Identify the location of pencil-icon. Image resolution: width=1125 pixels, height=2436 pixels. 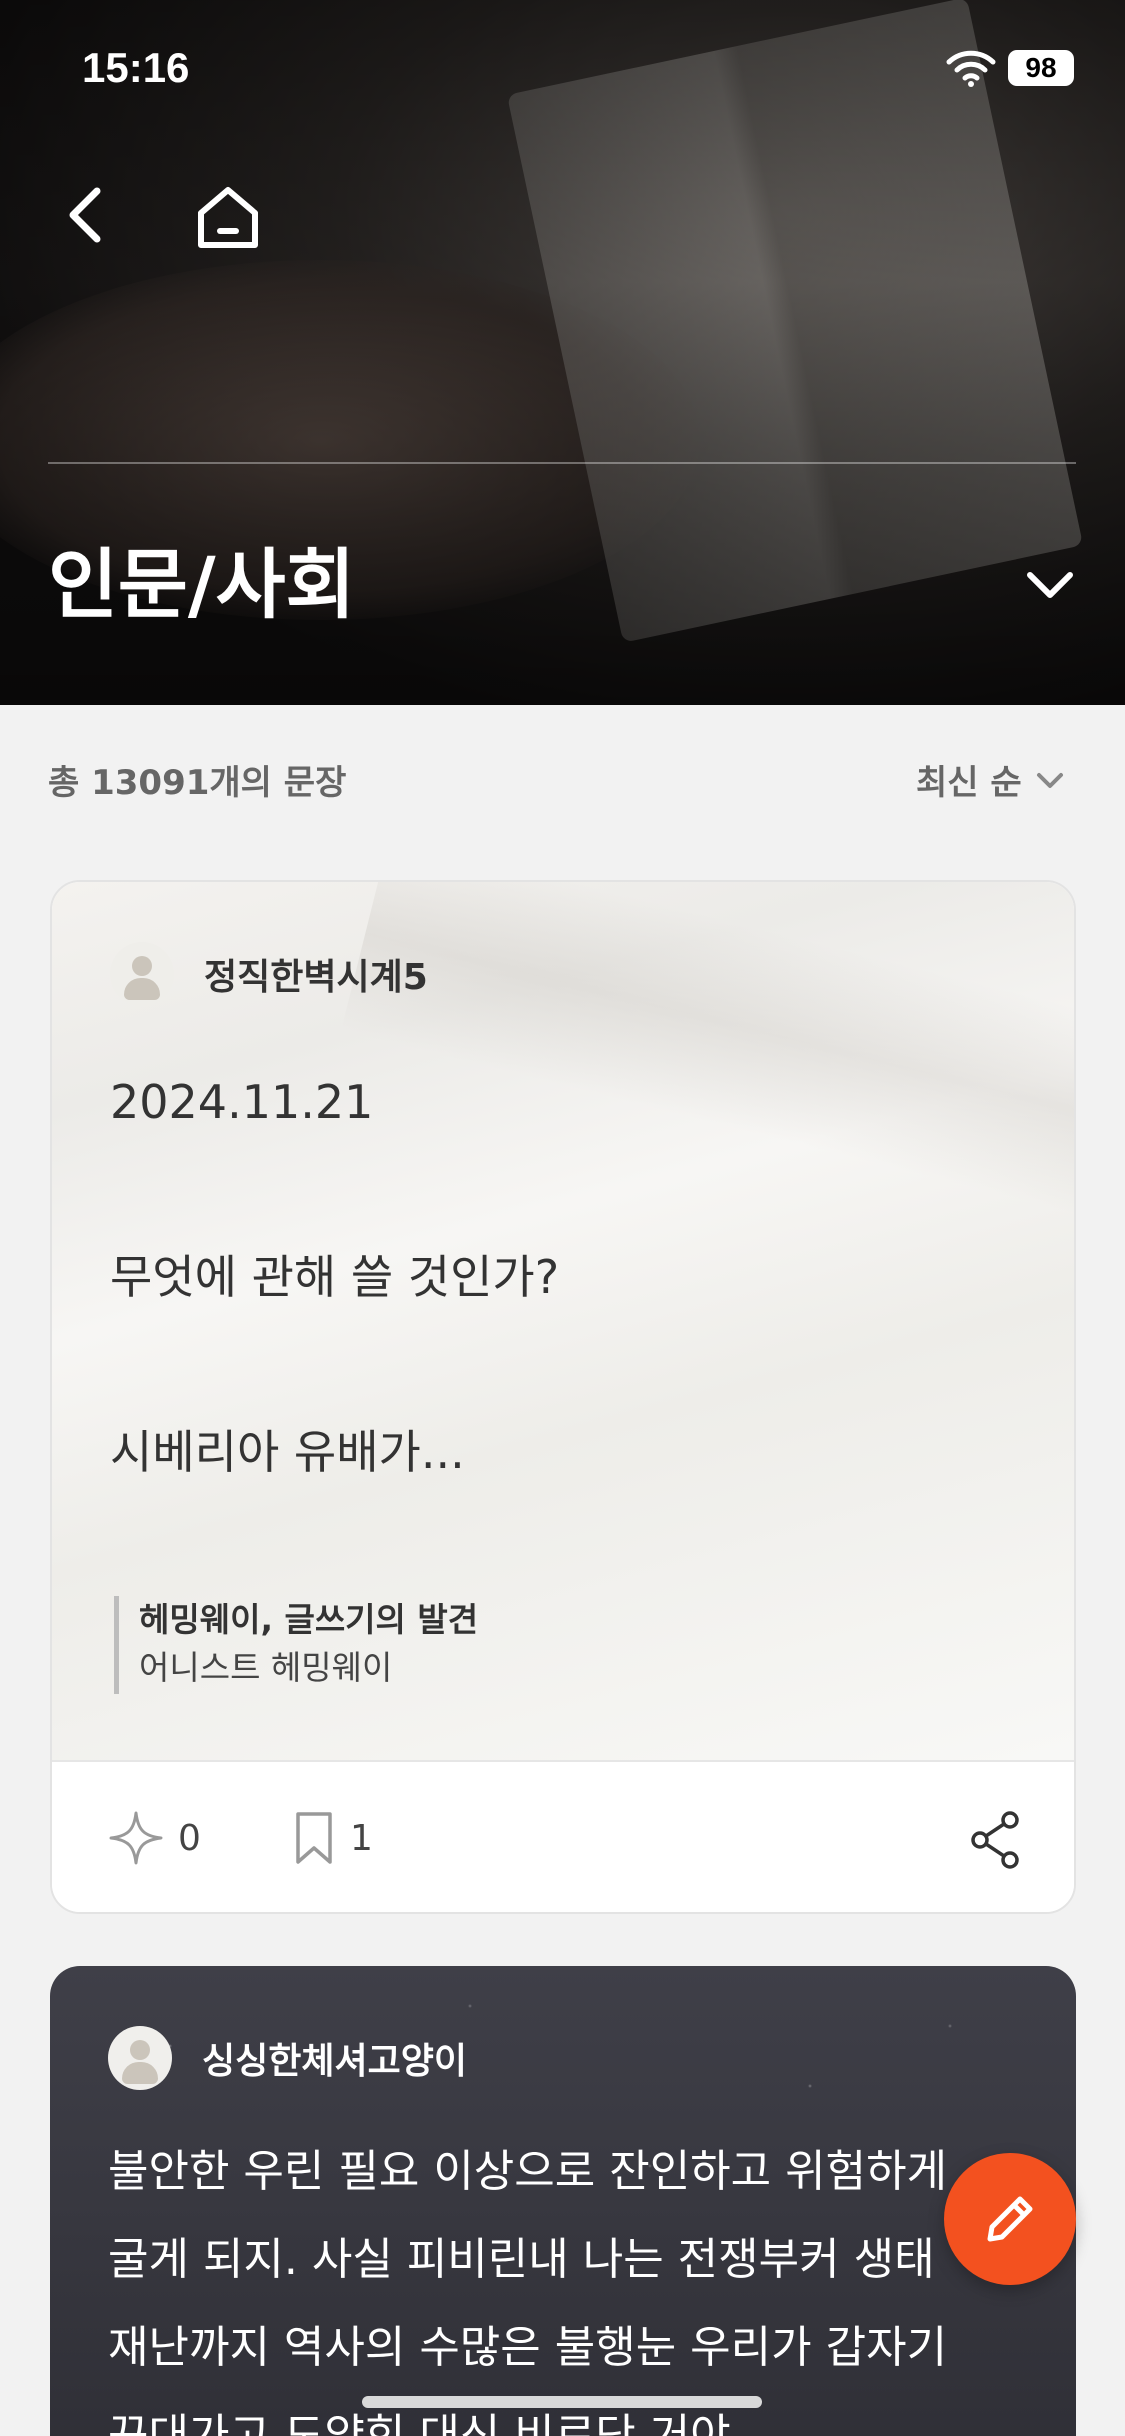
(1010, 2219).